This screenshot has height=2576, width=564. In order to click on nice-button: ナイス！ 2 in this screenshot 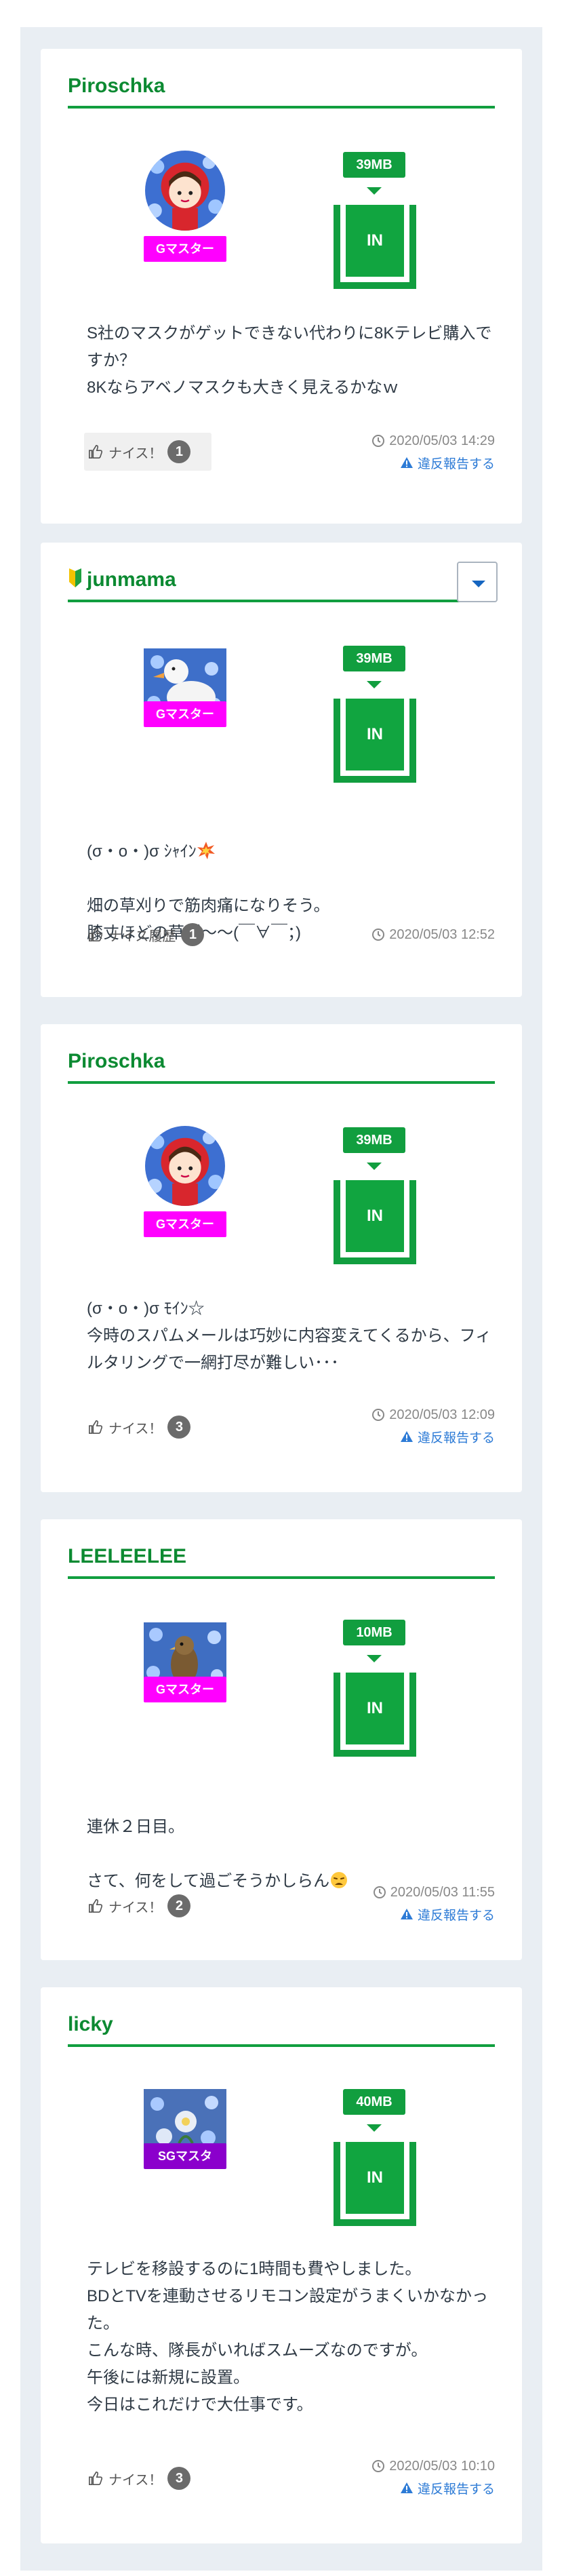, I will do `click(139, 1906)`.